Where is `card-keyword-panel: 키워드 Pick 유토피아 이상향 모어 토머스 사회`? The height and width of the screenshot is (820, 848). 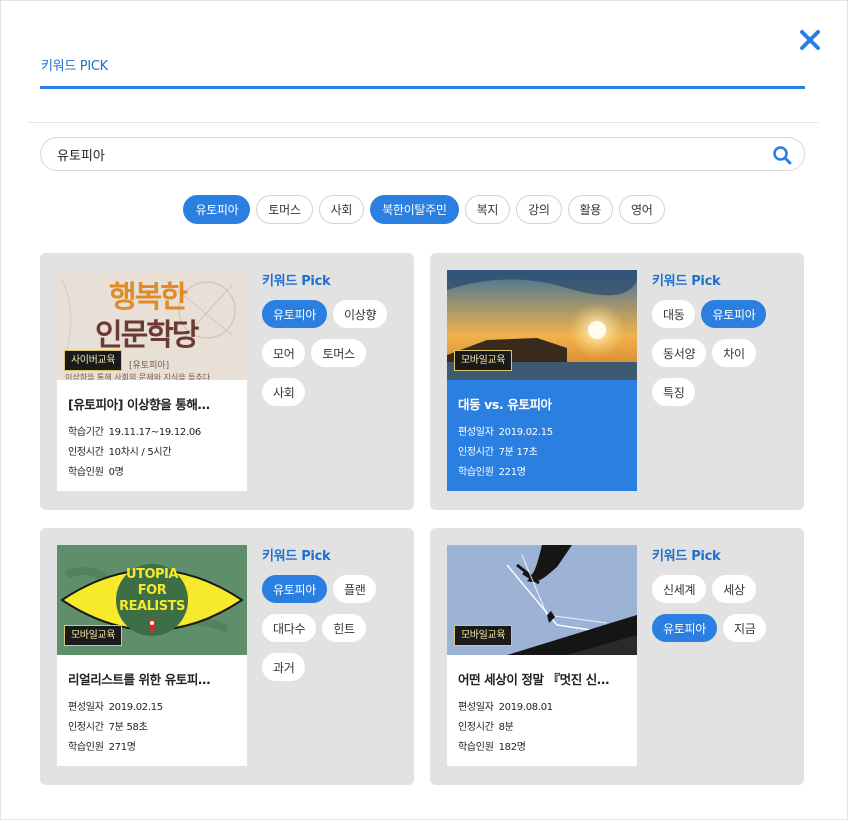 card-keyword-panel: 키워드 Pick 유토피아 이상향 모어 토머스 사회 is located at coordinates (332, 338).